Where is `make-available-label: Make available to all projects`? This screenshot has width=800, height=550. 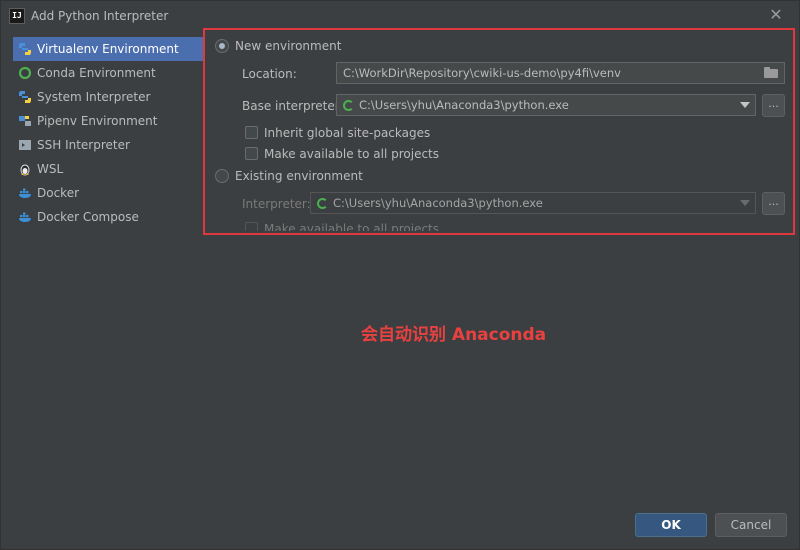 make-available-label: Make available to all projects is located at coordinates (352, 154).